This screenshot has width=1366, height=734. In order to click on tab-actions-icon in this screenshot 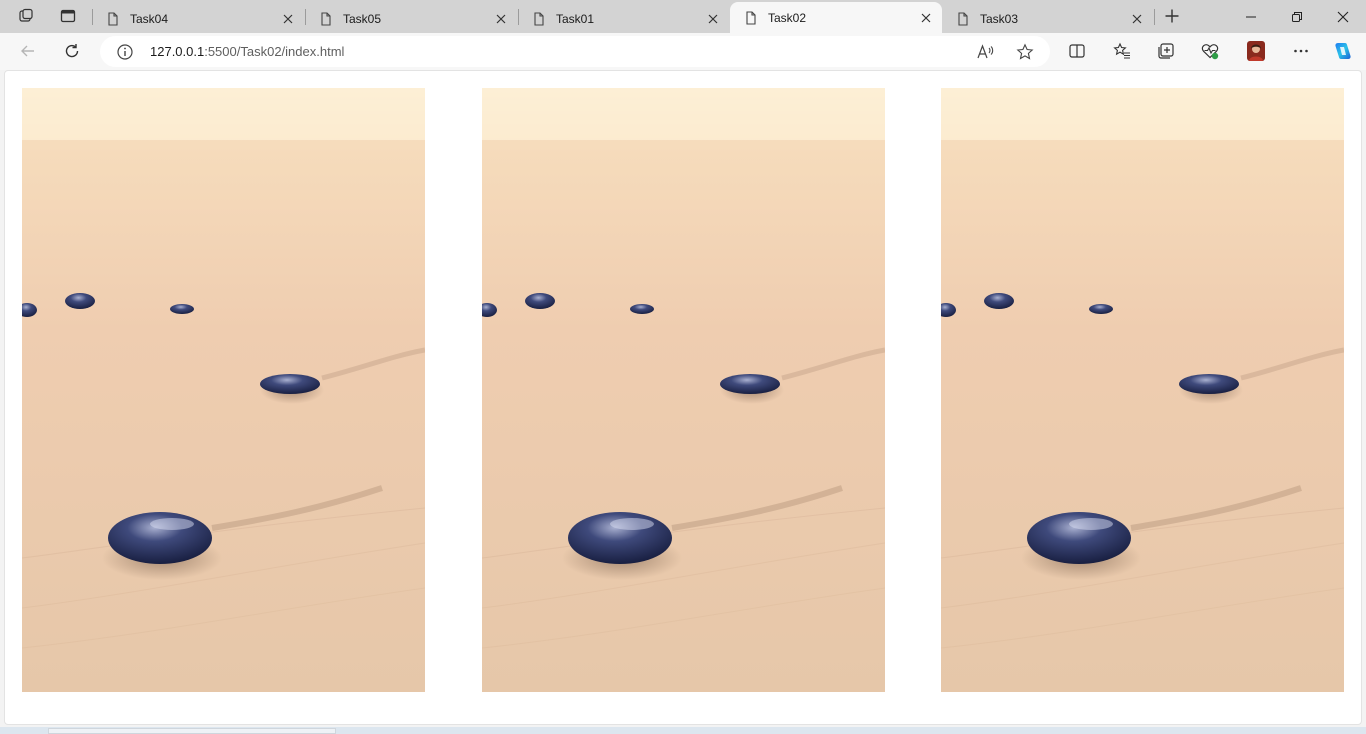, I will do `click(68, 16)`.